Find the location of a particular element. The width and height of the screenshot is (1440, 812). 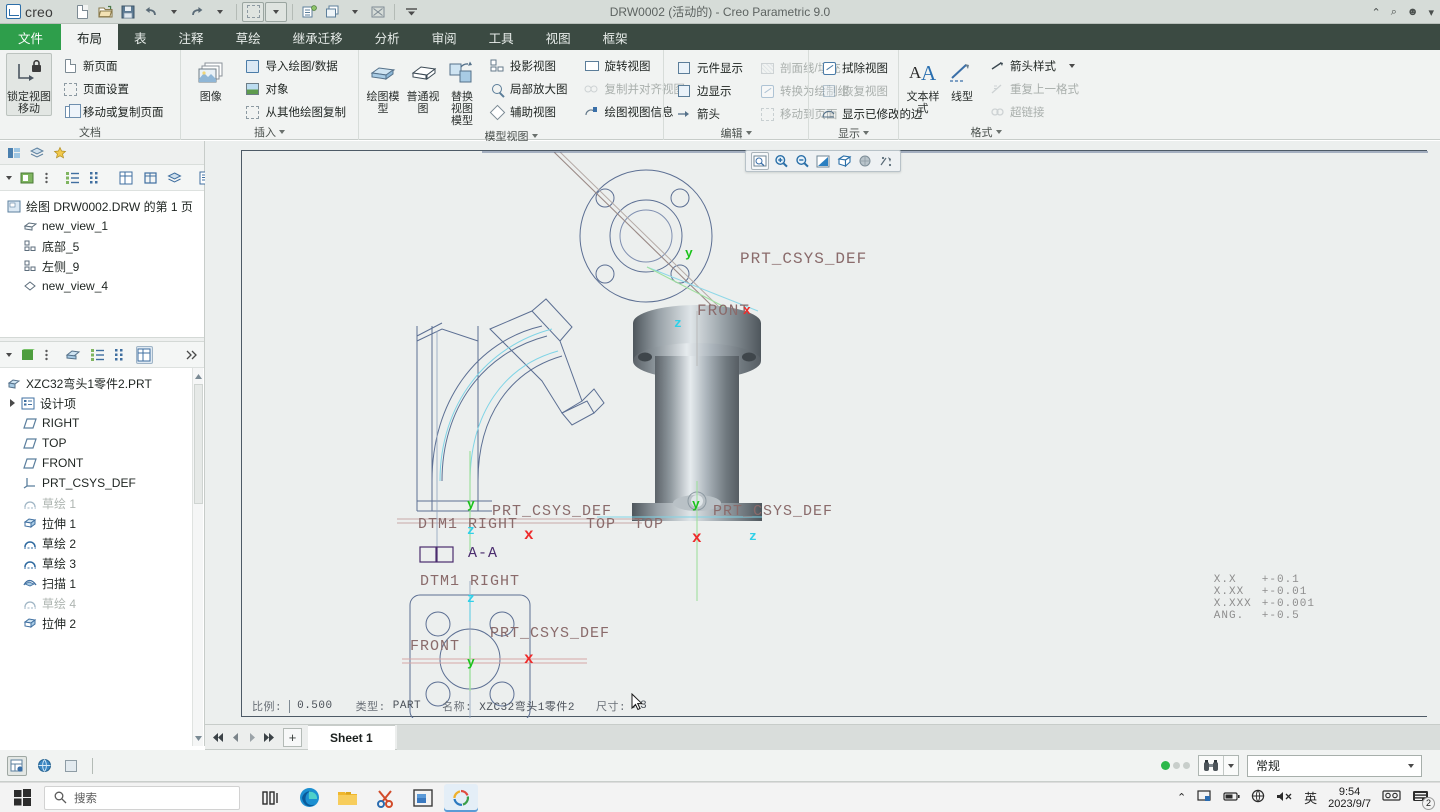

display-style-button is located at coordinates (844, 161).